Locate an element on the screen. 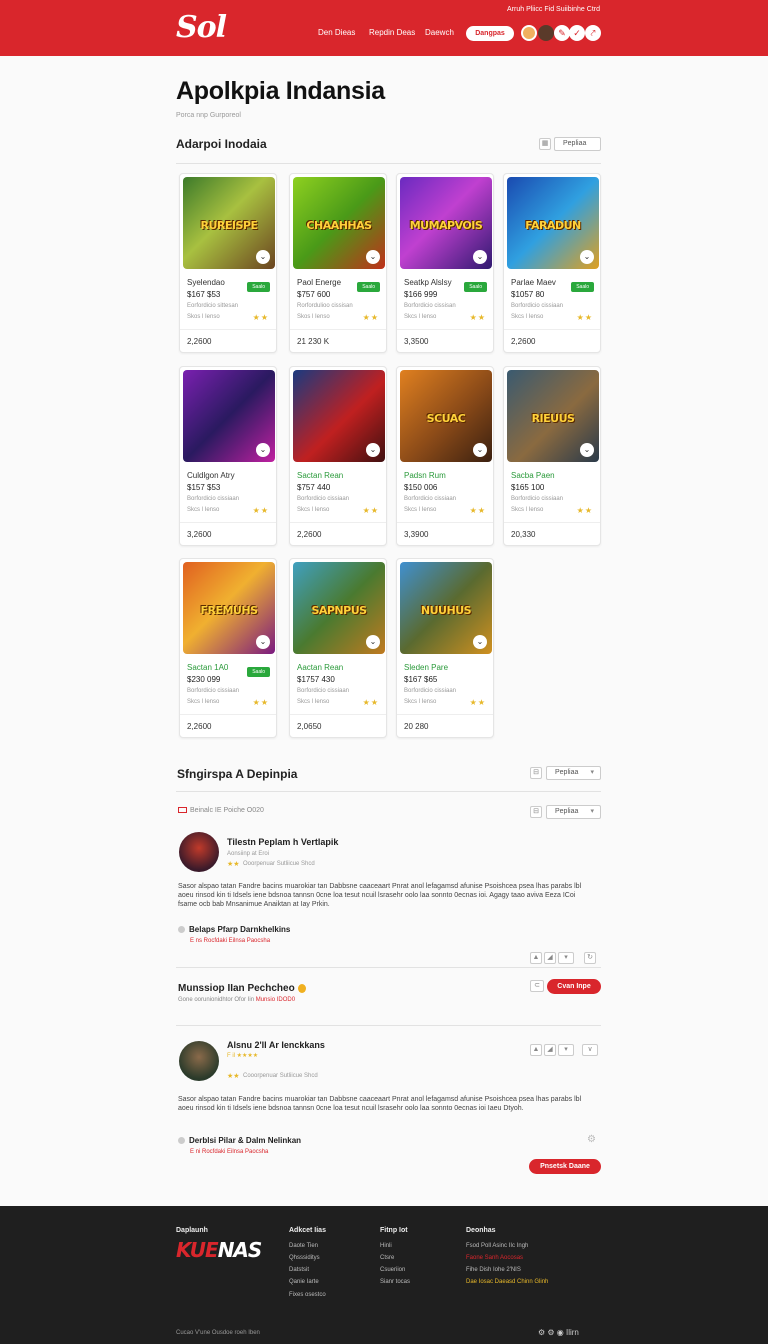 Image resolution: width=768 pixels, height=1344 pixels. pencil-icon: ✎ is located at coordinates (562, 33).